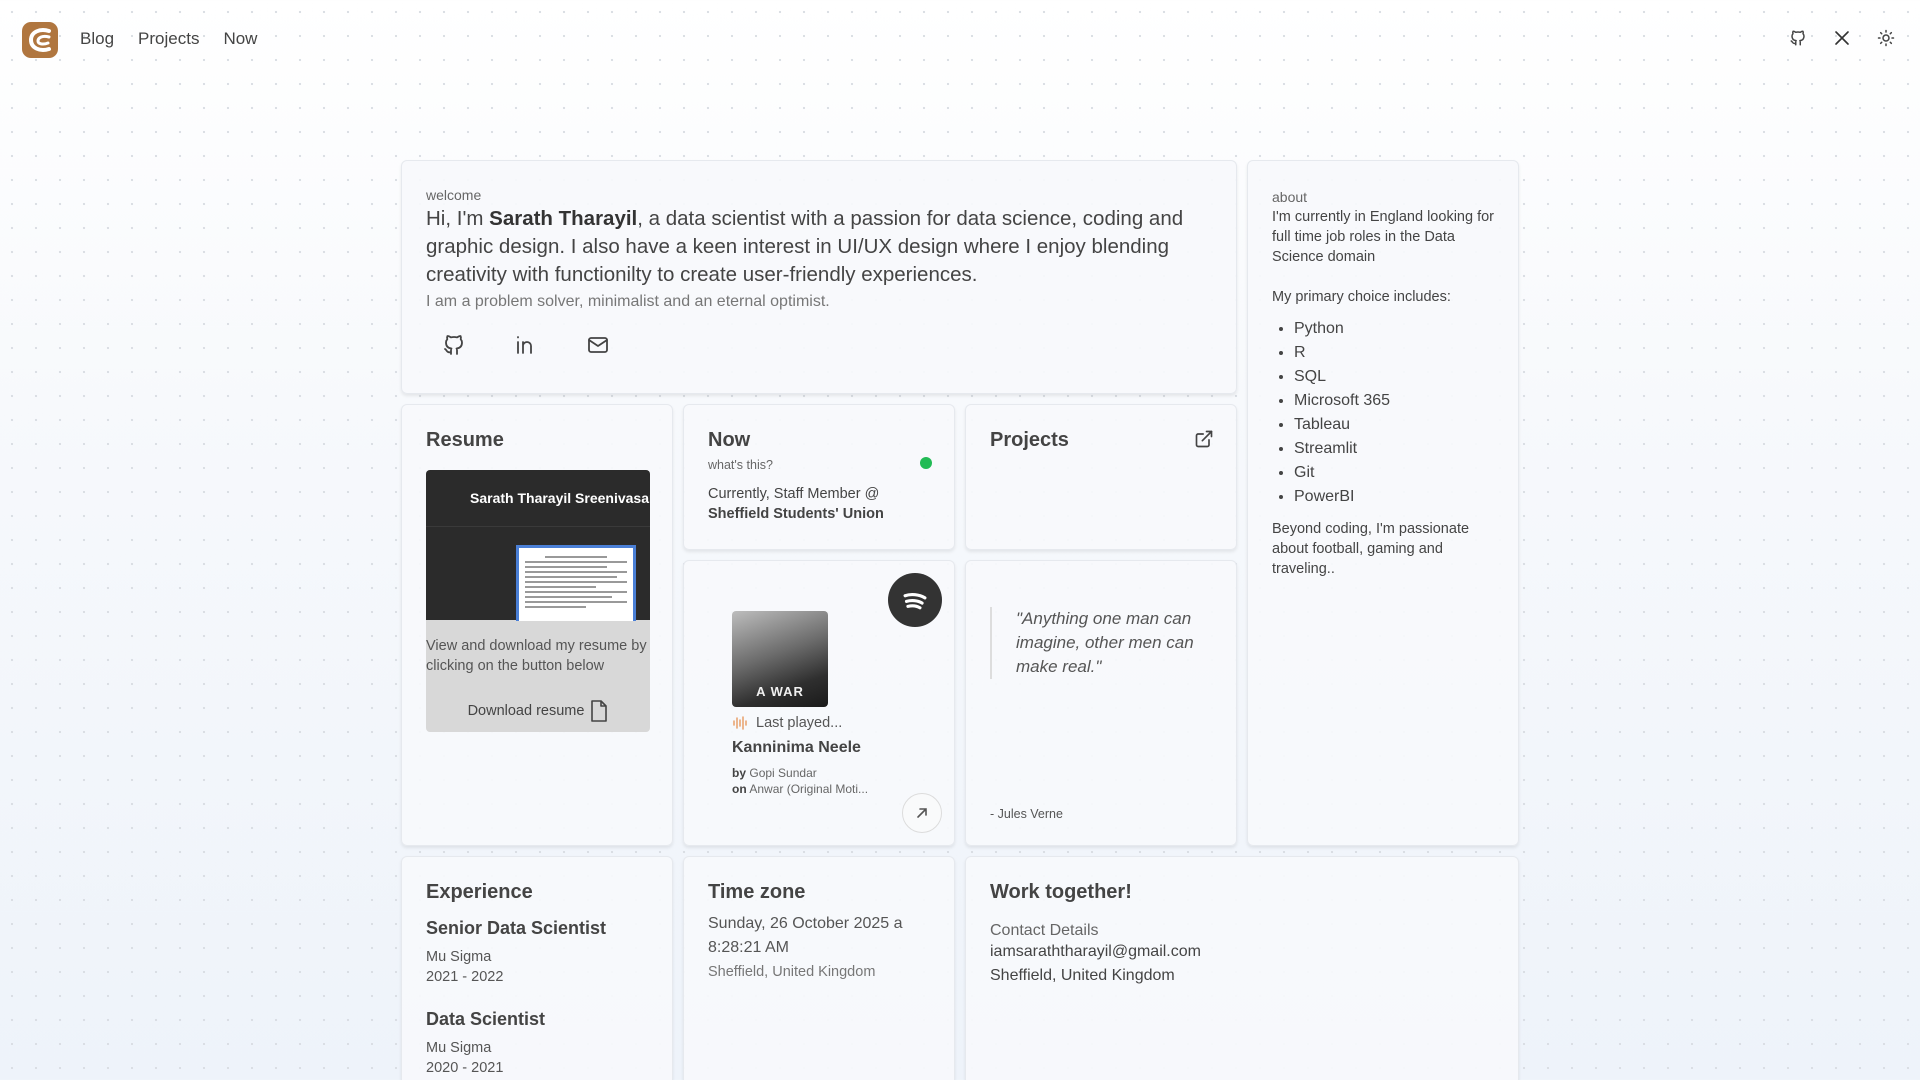 This screenshot has width=1920, height=1080. What do you see at coordinates (526, 711) in the screenshot?
I see `download-resume-label: Download resume` at bounding box center [526, 711].